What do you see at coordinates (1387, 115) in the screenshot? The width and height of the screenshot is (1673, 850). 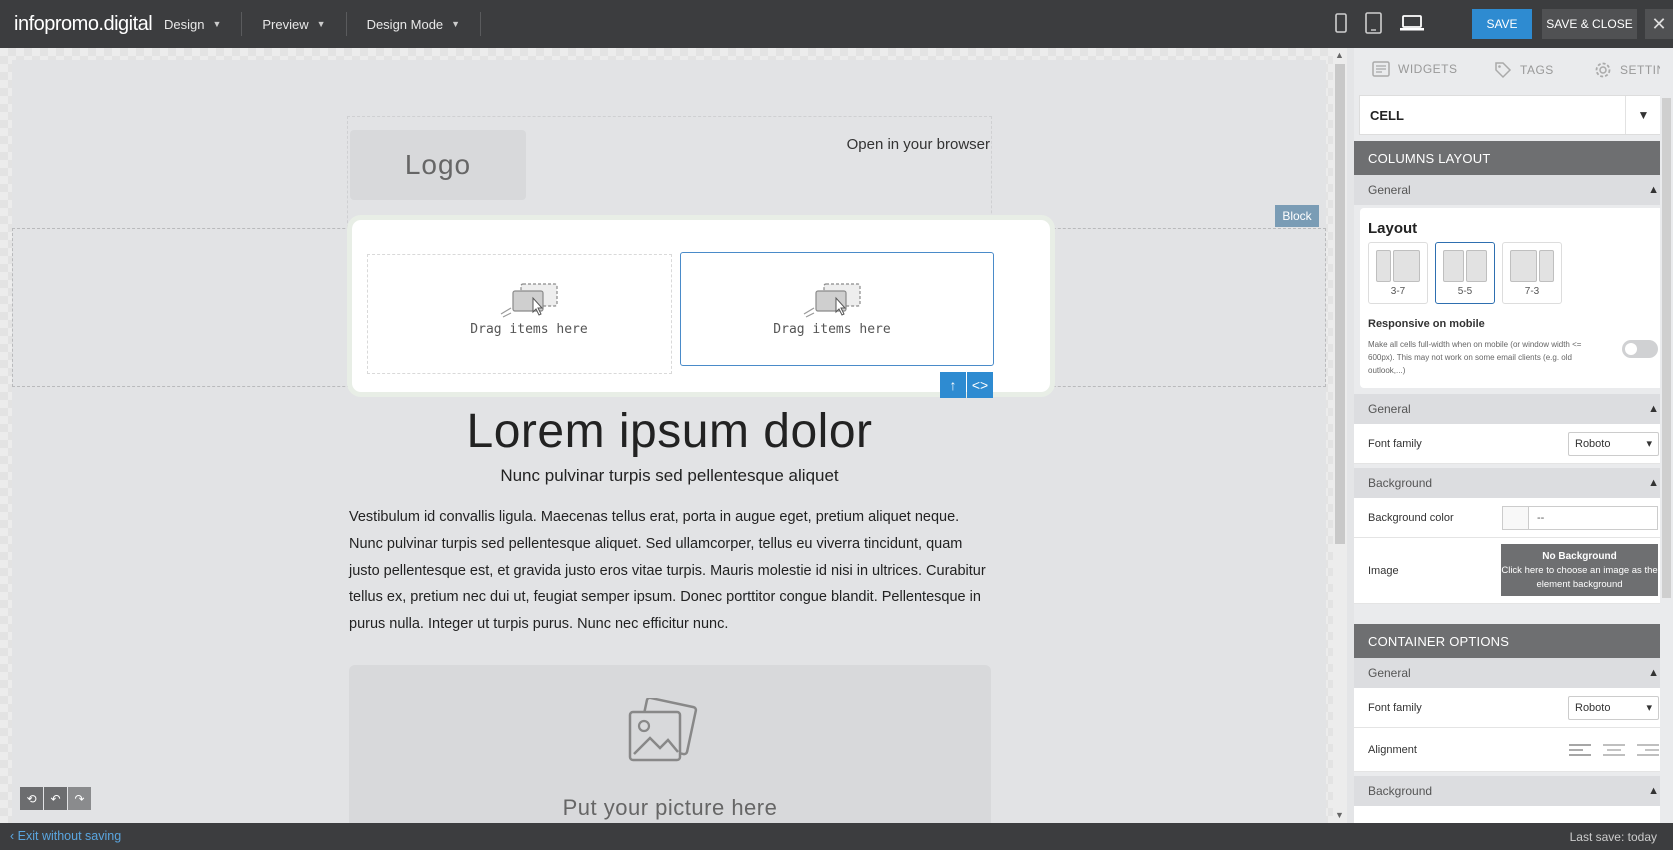 I see `element-type-value: CELL` at bounding box center [1387, 115].